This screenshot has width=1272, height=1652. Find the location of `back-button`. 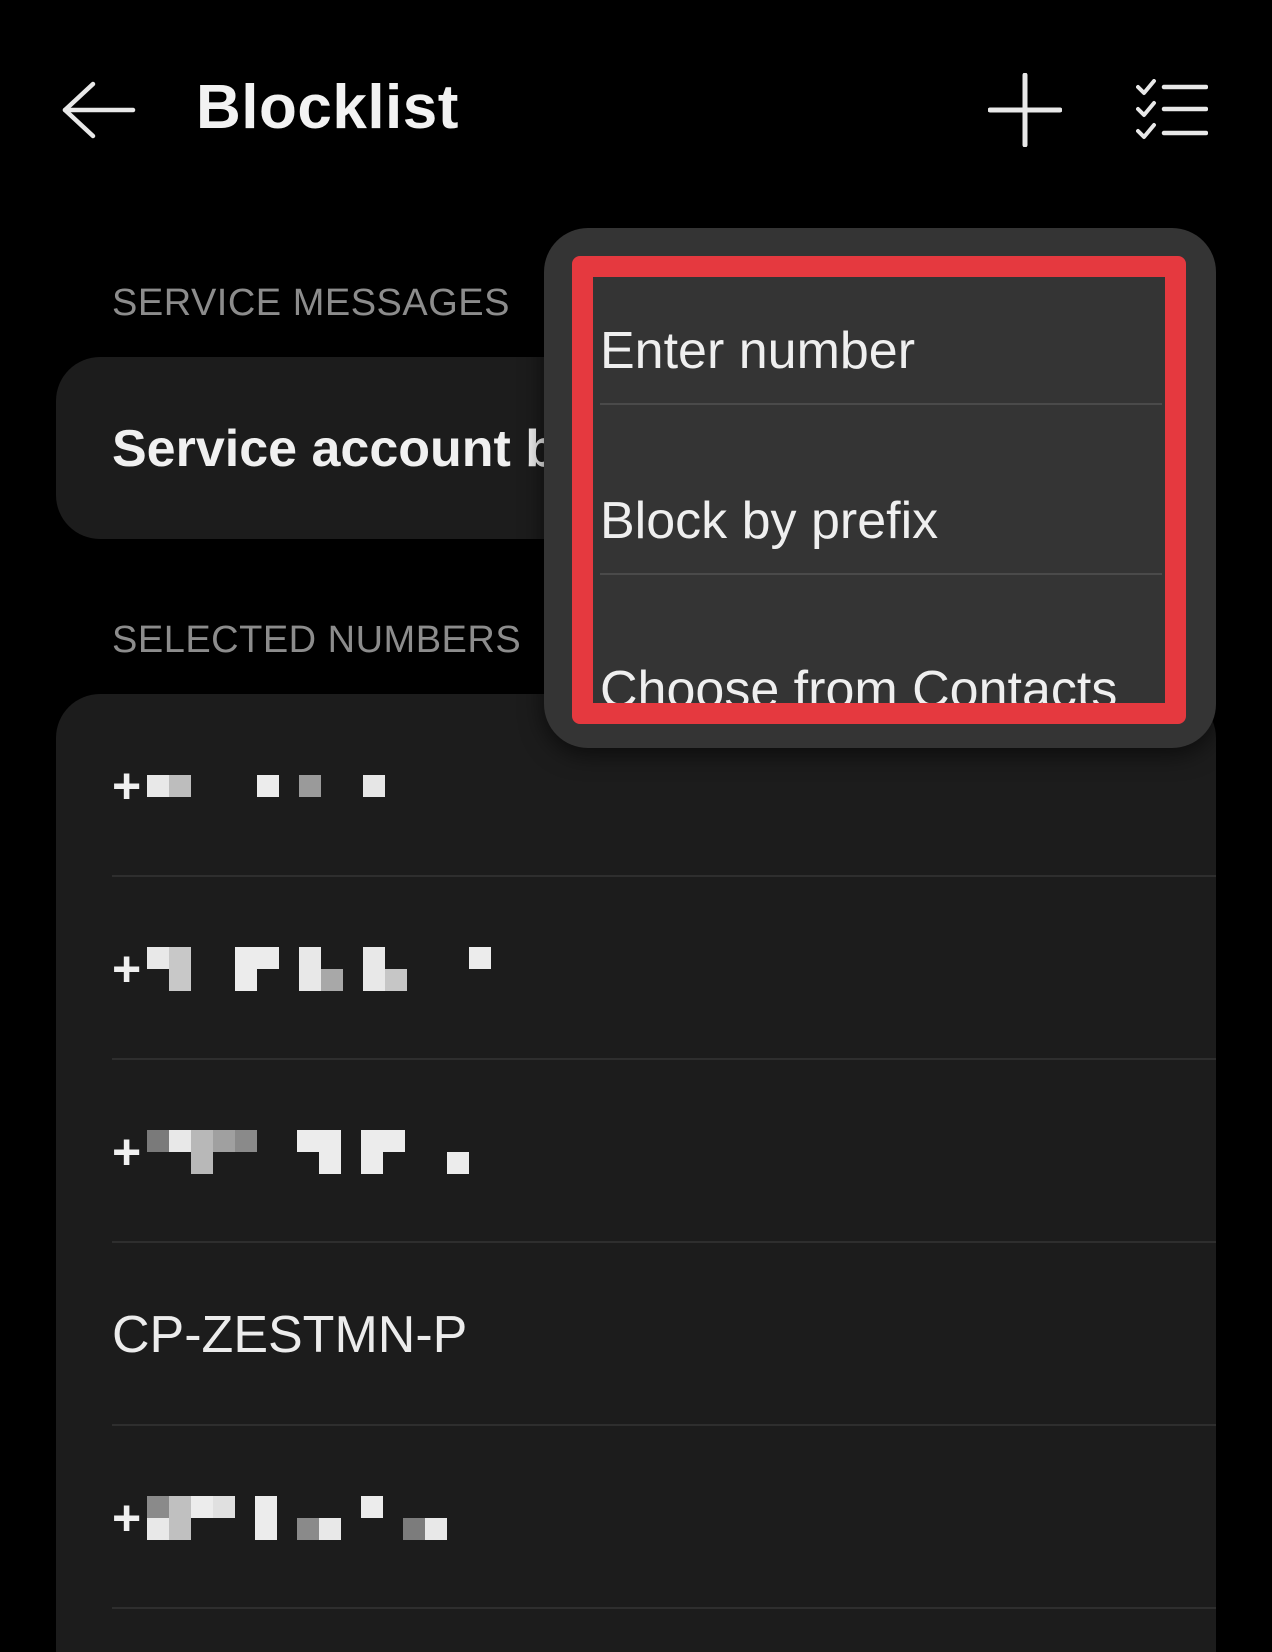

back-button is located at coordinates (99, 110).